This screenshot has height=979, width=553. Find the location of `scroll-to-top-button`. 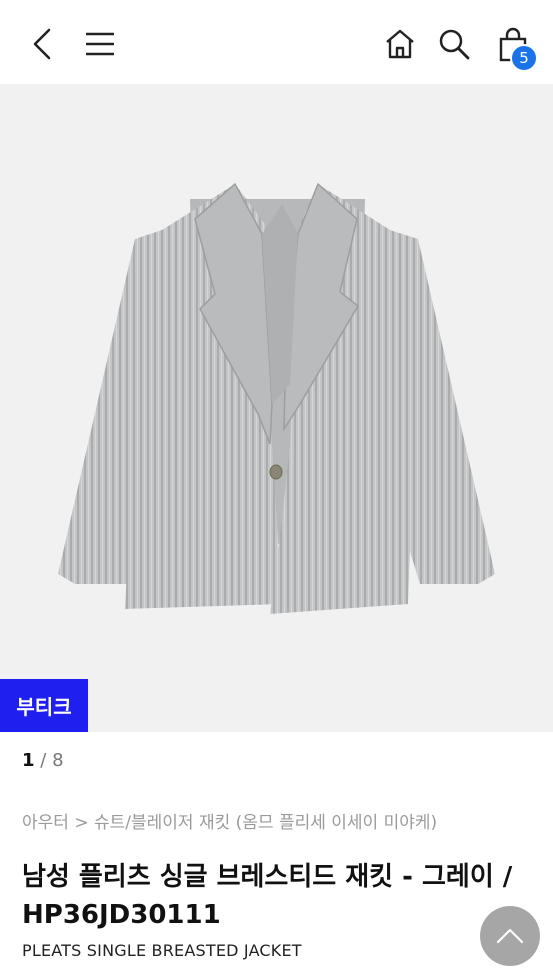

scroll-to-top-button is located at coordinates (510, 936).